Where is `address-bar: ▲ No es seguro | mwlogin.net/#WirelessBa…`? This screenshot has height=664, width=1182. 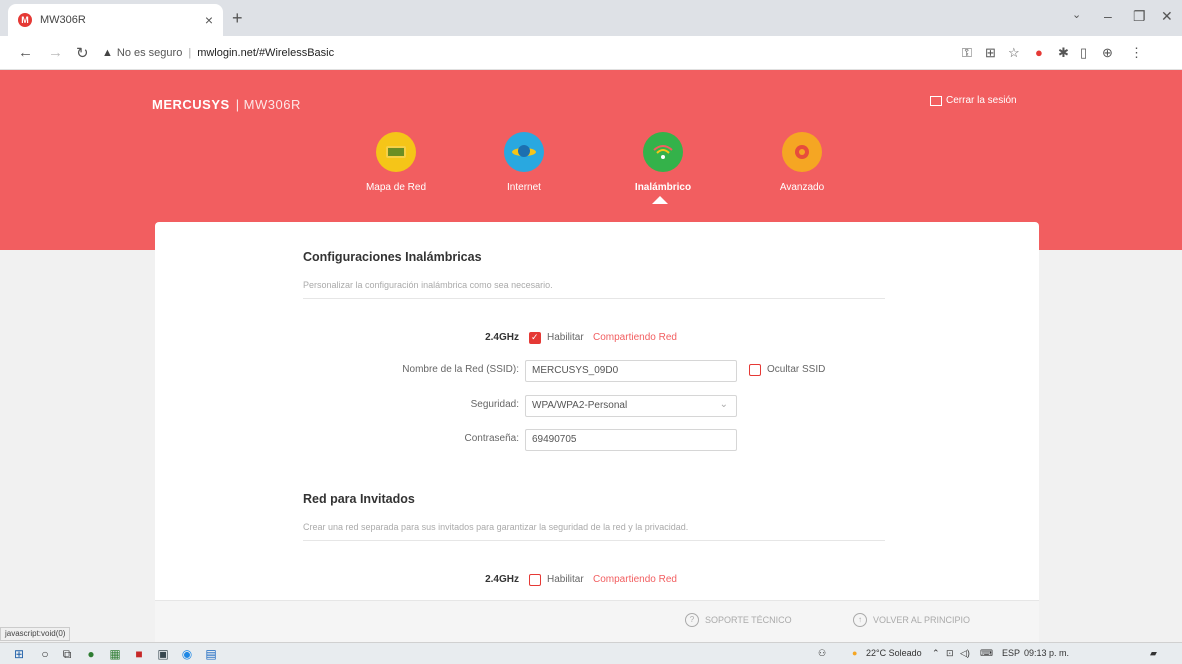 address-bar: ▲ No es seguro | mwlogin.net/#WirelessBa… is located at coordinates (517, 53).